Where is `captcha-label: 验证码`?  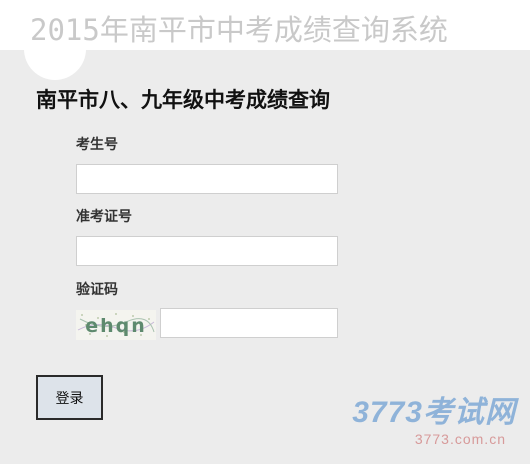 captcha-label: 验证码 is located at coordinates (97, 290).